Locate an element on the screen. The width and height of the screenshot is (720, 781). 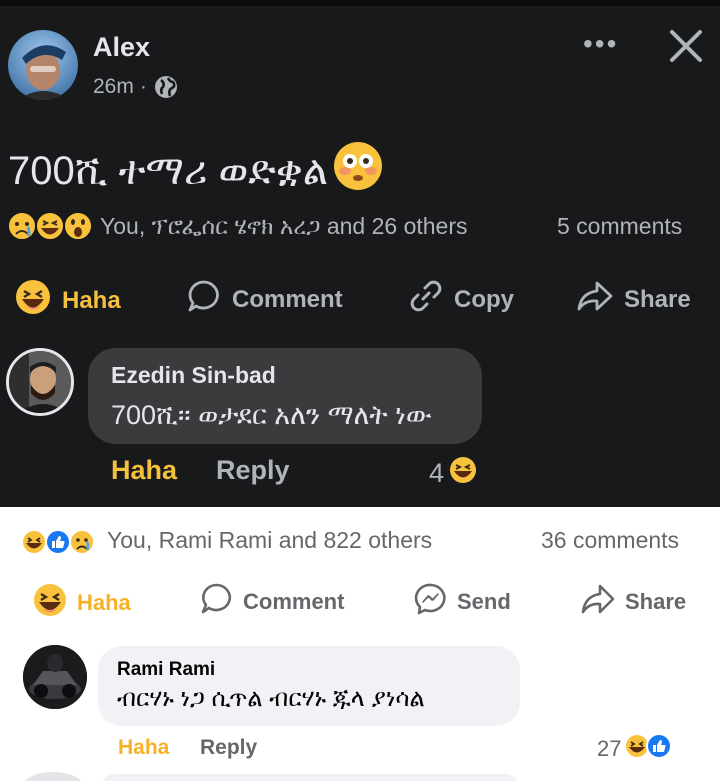
rami-comment-text: ብርሃኑ ነጋ ሲጥል ብርሃኑ ጁላ ያነሳል is located at coordinates (271, 698).